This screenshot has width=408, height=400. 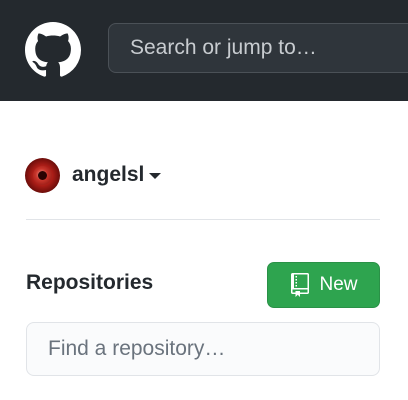 What do you see at coordinates (300, 285) in the screenshot?
I see `repo-icon` at bounding box center [300, 285].